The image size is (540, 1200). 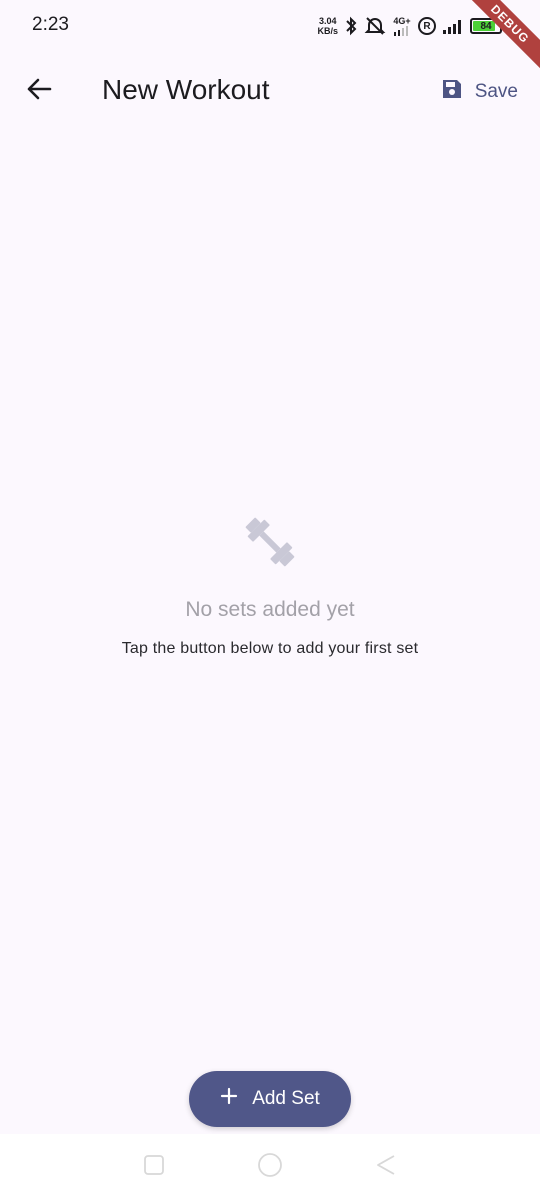 I want to click on signal-icon, so click(x=453, y=26).